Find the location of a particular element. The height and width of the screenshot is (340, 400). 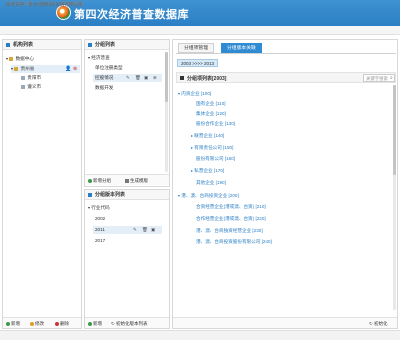

add-version-button: 新增 is located at coordinates (95, 323).